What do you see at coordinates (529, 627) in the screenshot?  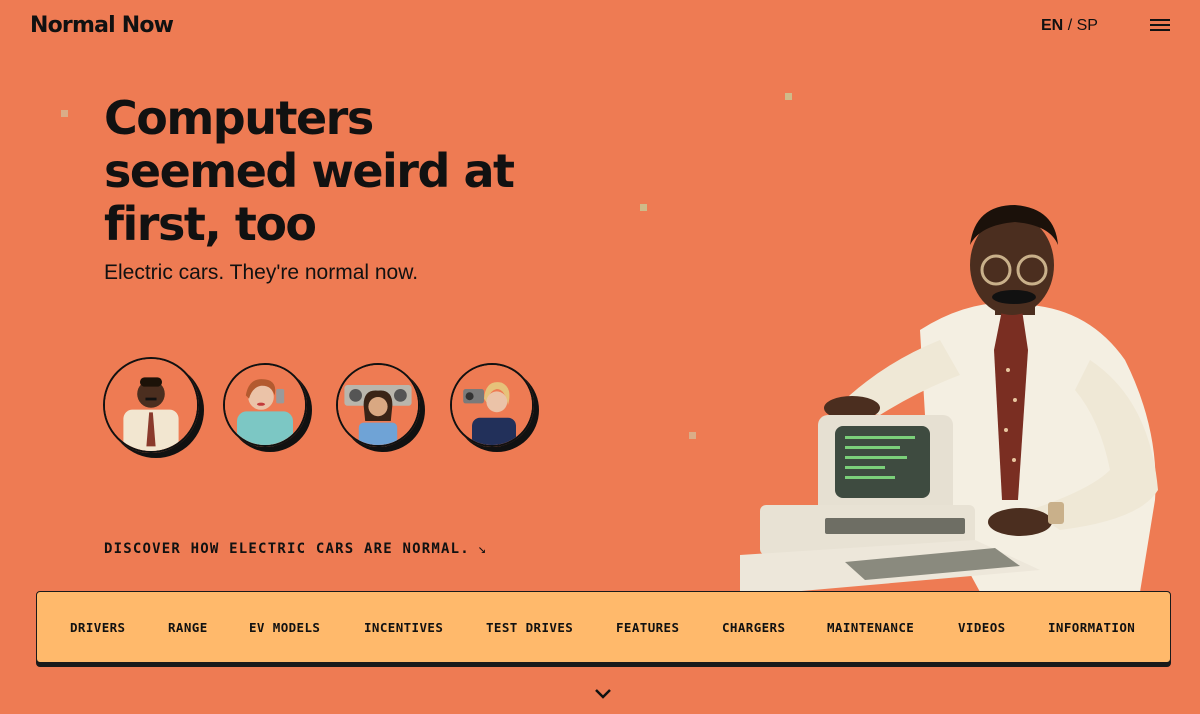 I see `nav-item-test-drives: TEST DRIVES` at bounding box center [529, 627].